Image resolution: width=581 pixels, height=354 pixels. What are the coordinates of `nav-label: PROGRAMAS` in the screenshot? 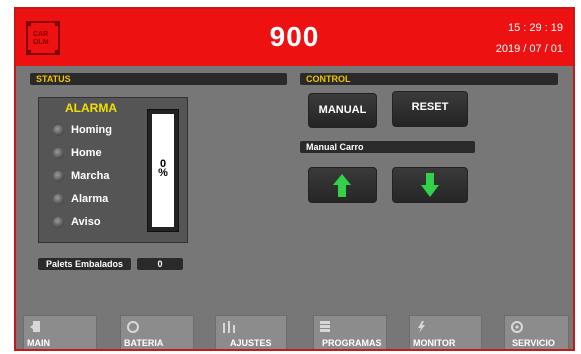 It's located at (352, 343).